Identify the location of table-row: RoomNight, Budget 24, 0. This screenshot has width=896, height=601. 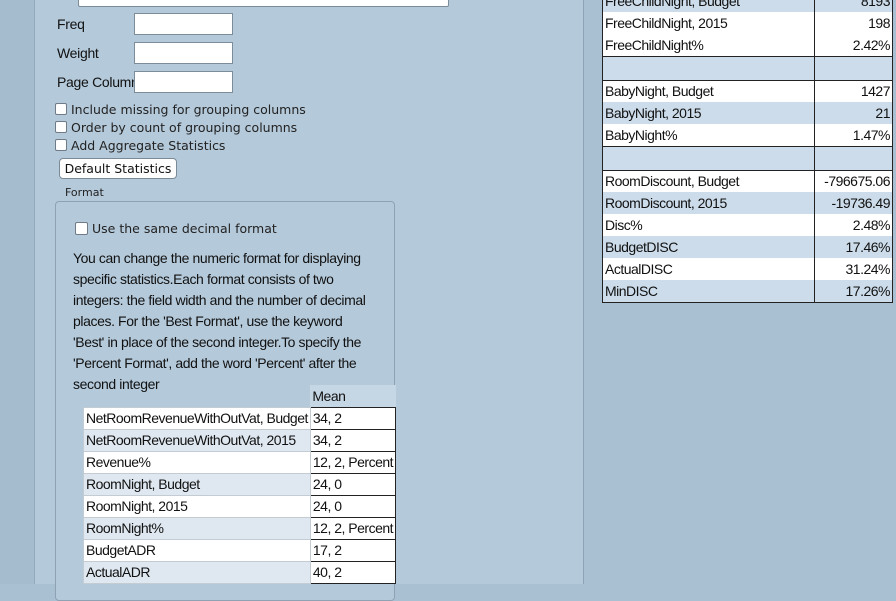
(240, 484).